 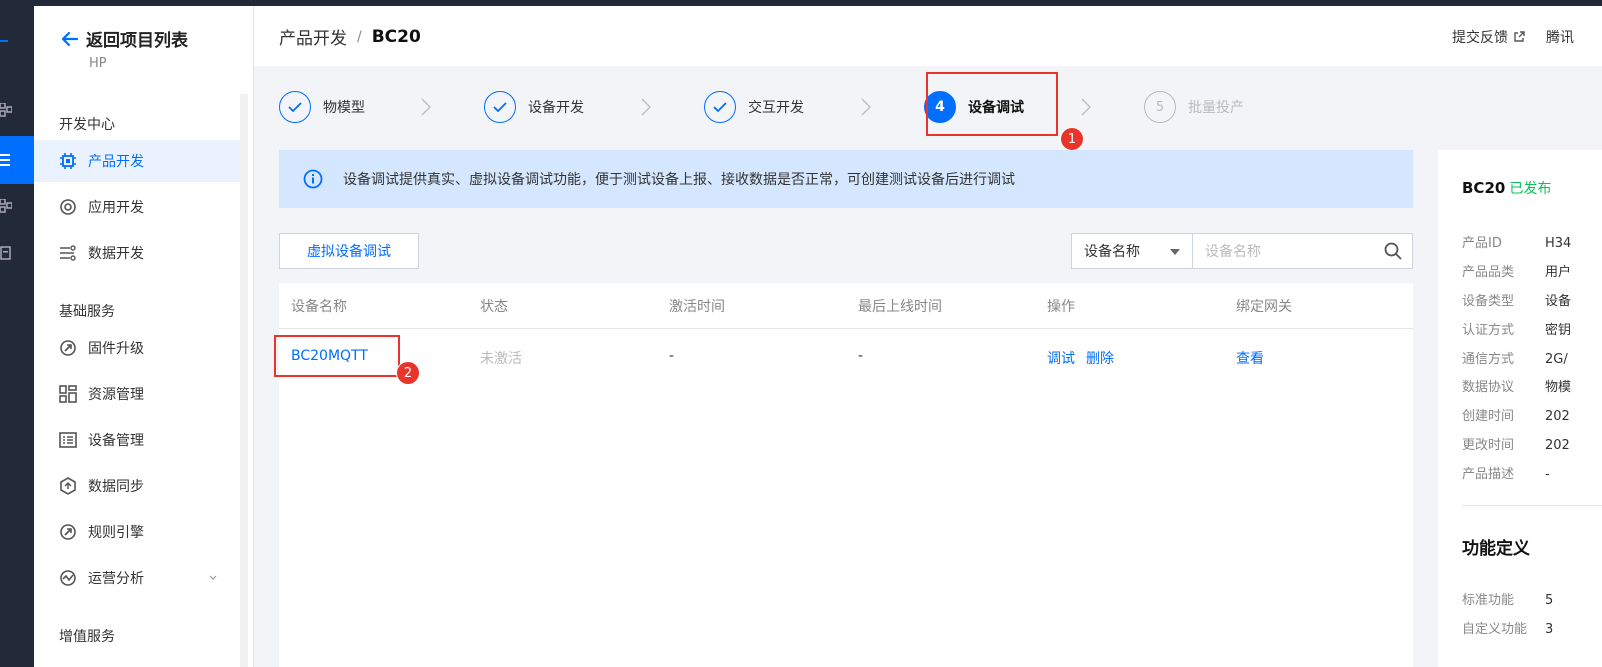 I want to click on rail-doc-icon, so click(x=6, y=253).